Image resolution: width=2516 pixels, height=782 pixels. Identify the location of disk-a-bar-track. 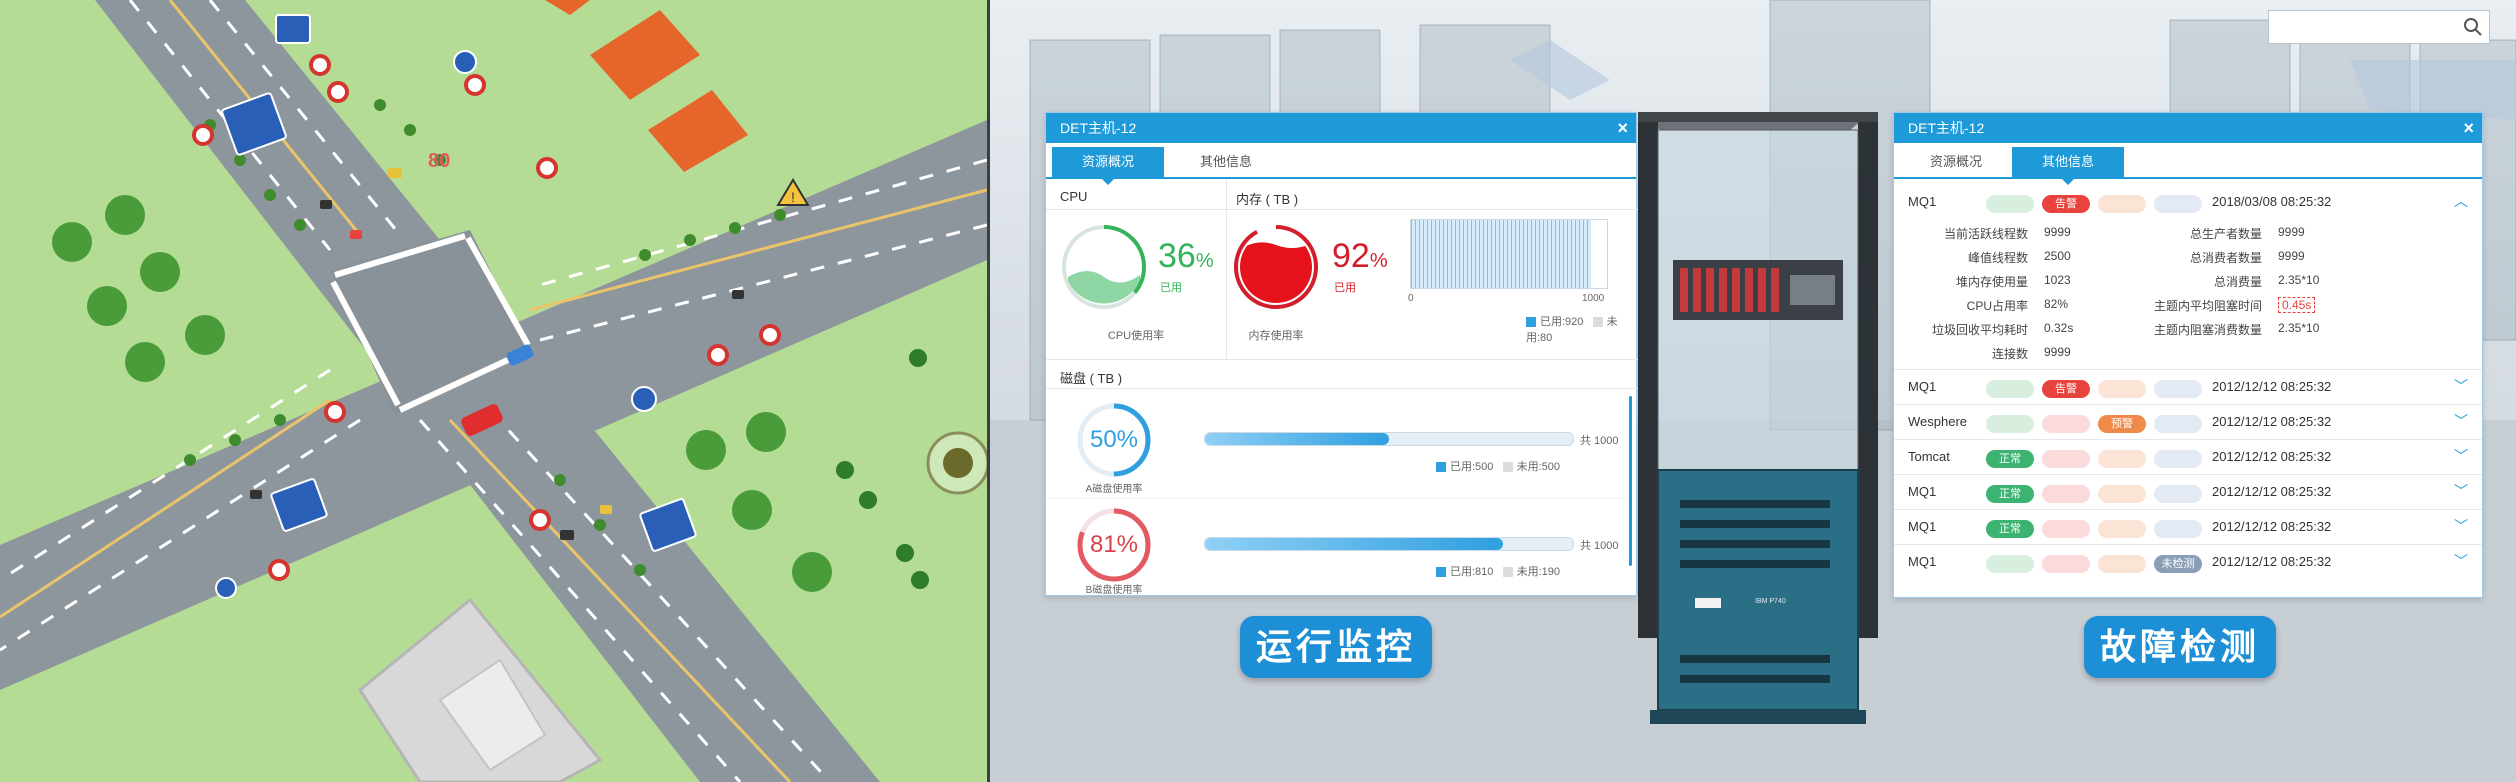
(1389, 439).